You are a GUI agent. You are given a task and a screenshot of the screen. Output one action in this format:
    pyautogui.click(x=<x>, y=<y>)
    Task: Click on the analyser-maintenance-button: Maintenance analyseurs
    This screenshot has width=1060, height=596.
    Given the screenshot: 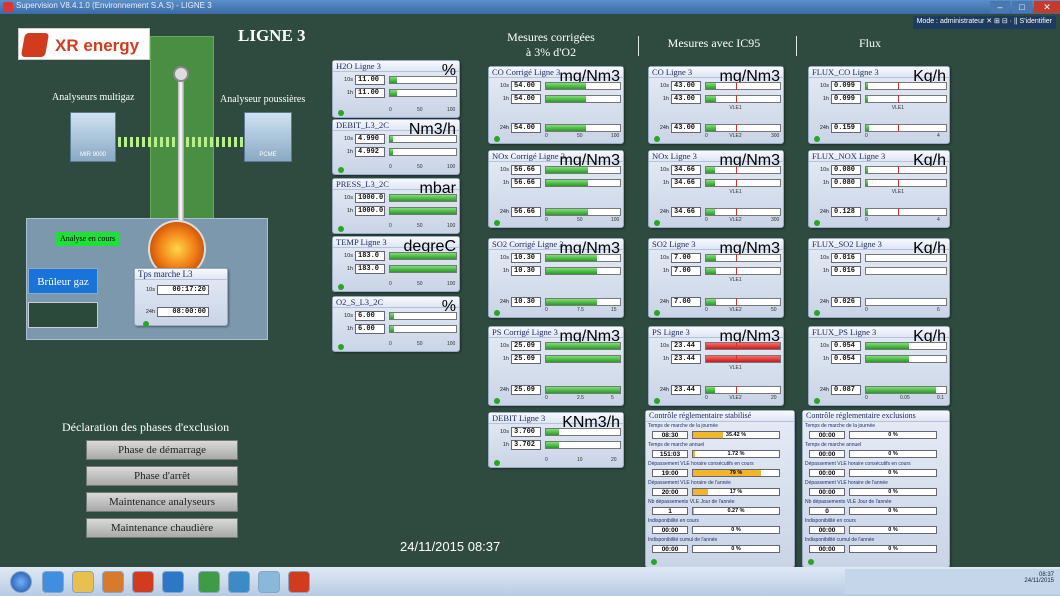 What is the action you would take?
    pyautogui.click(x=162, y=502)
    